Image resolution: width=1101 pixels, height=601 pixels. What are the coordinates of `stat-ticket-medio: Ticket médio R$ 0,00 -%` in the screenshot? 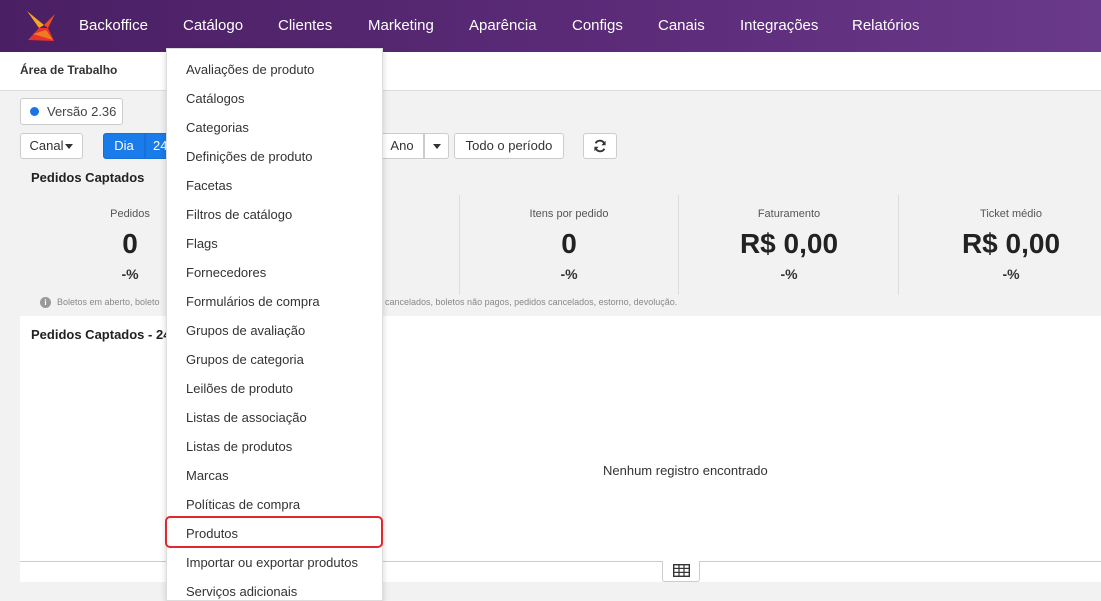 It's located at (1000, 244).